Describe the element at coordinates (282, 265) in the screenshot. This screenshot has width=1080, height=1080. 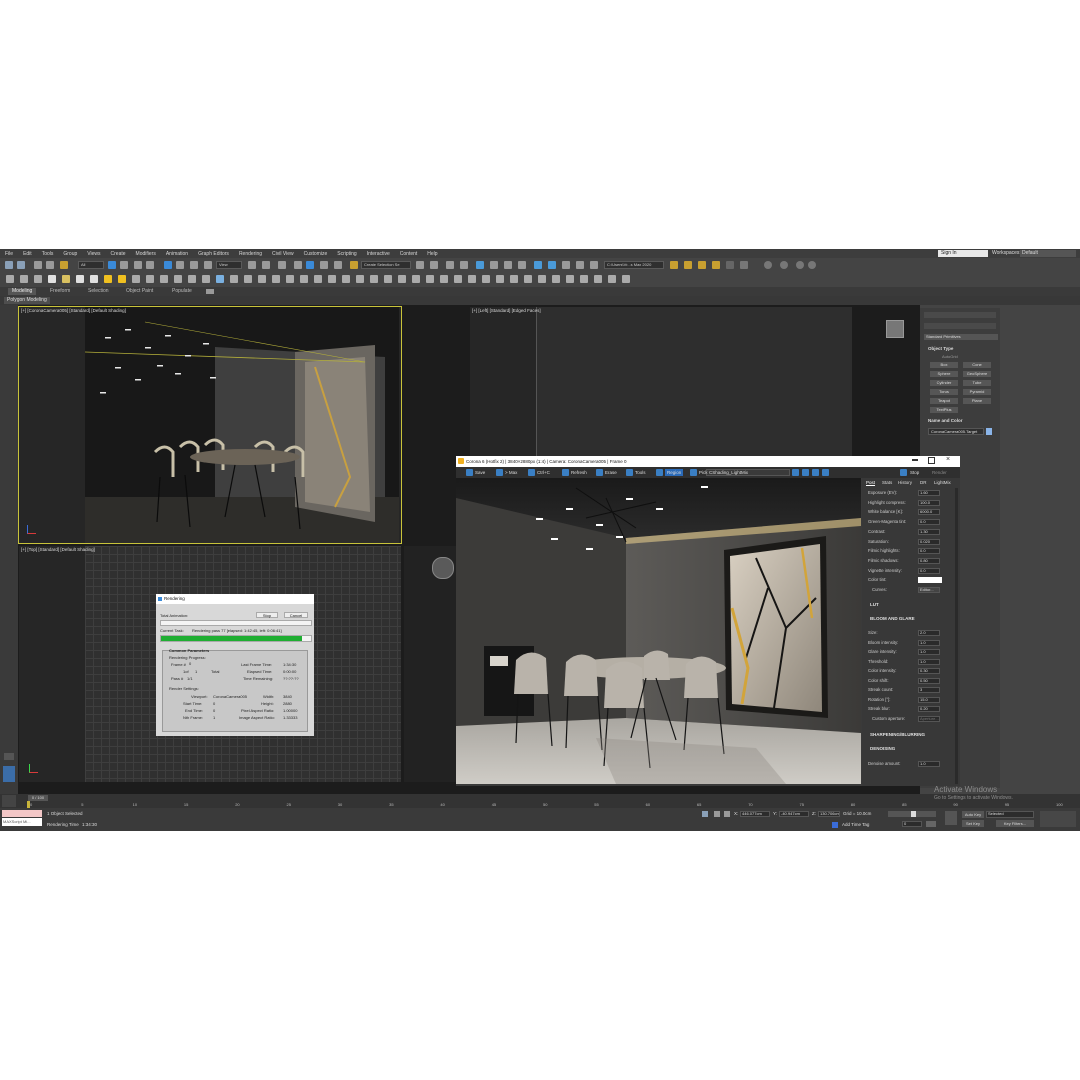
I see `keyboard-shortcut-icon` at that location.